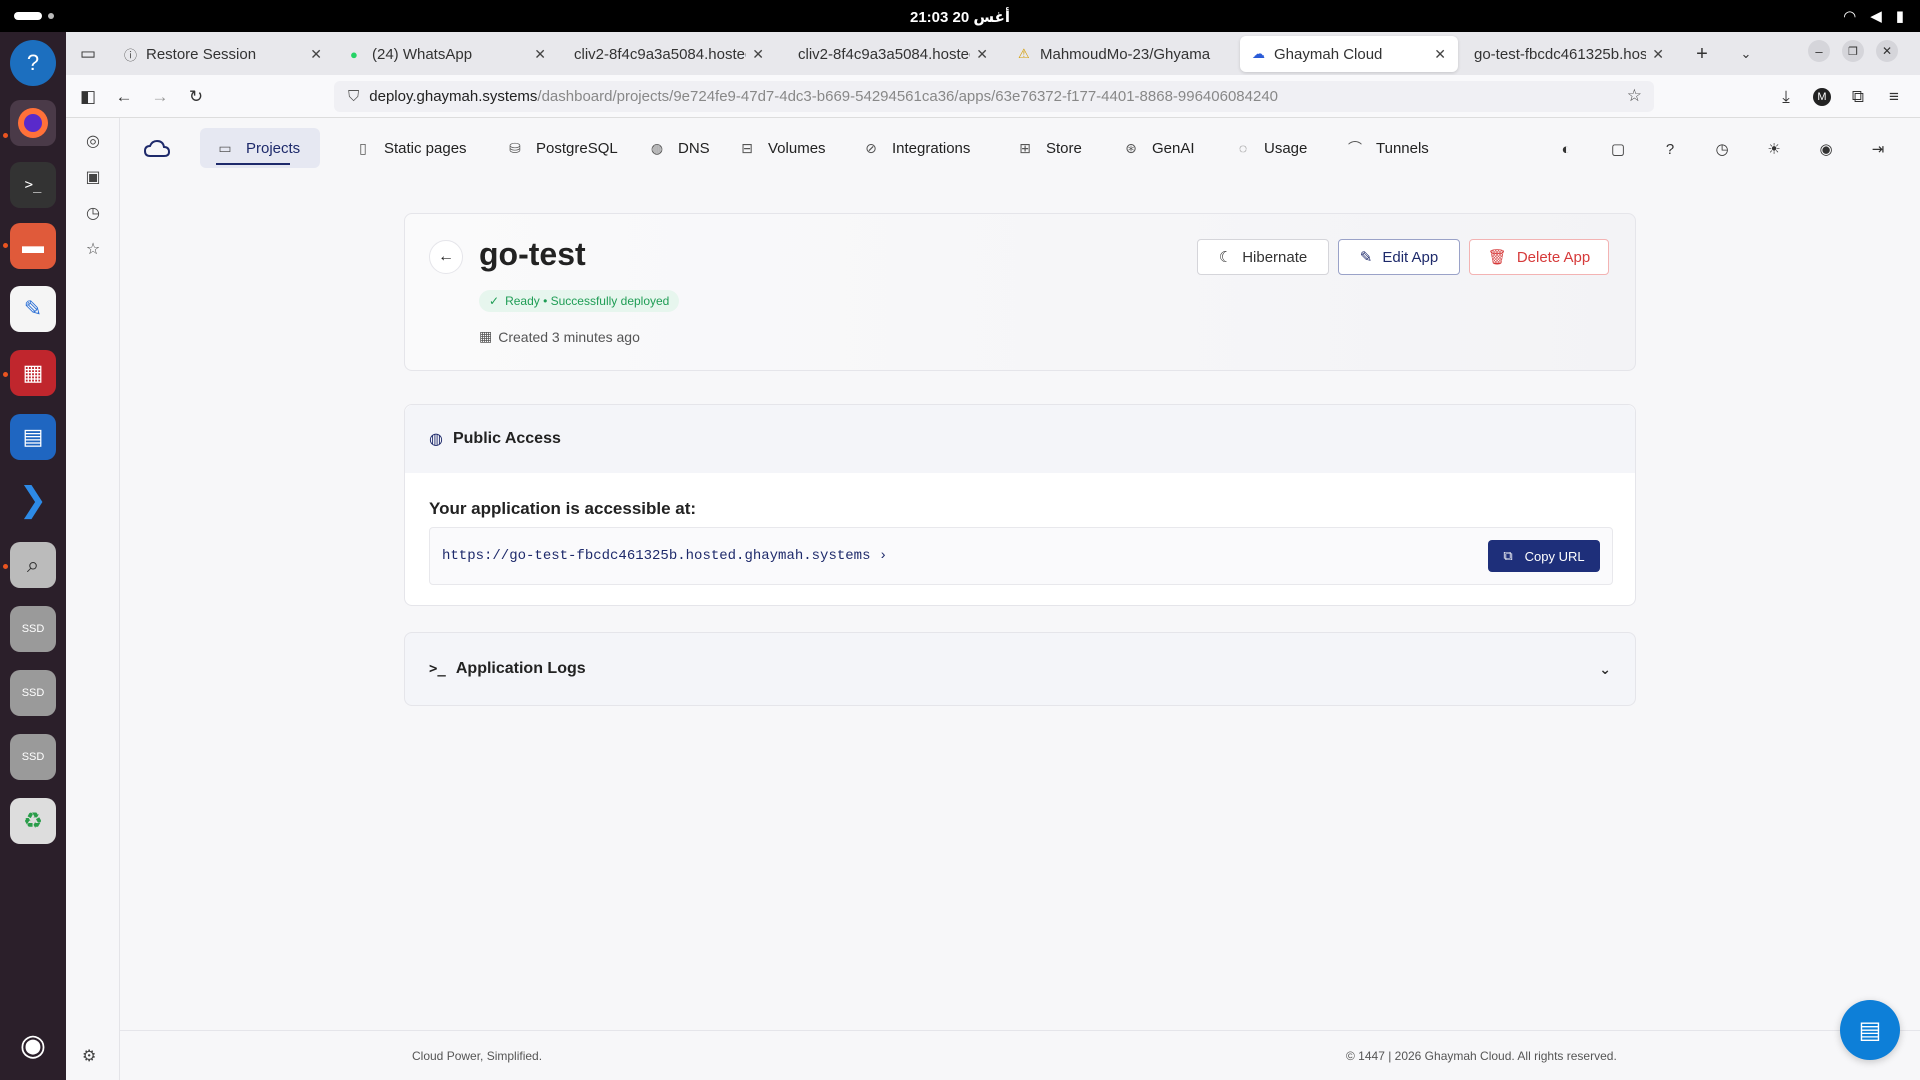 The width and height of the screenshot is (1920, 1080). Describe the element at coordinates (33, 63) in the screenshot. I see `help-icon: ?` at that location.